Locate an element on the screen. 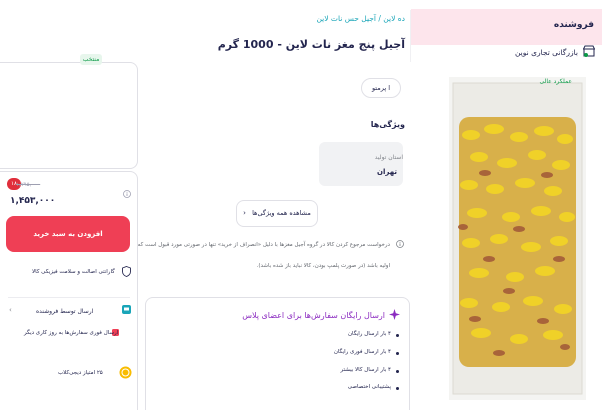  features-title: ویژگی‌ها is located at coordinates (387, 124).